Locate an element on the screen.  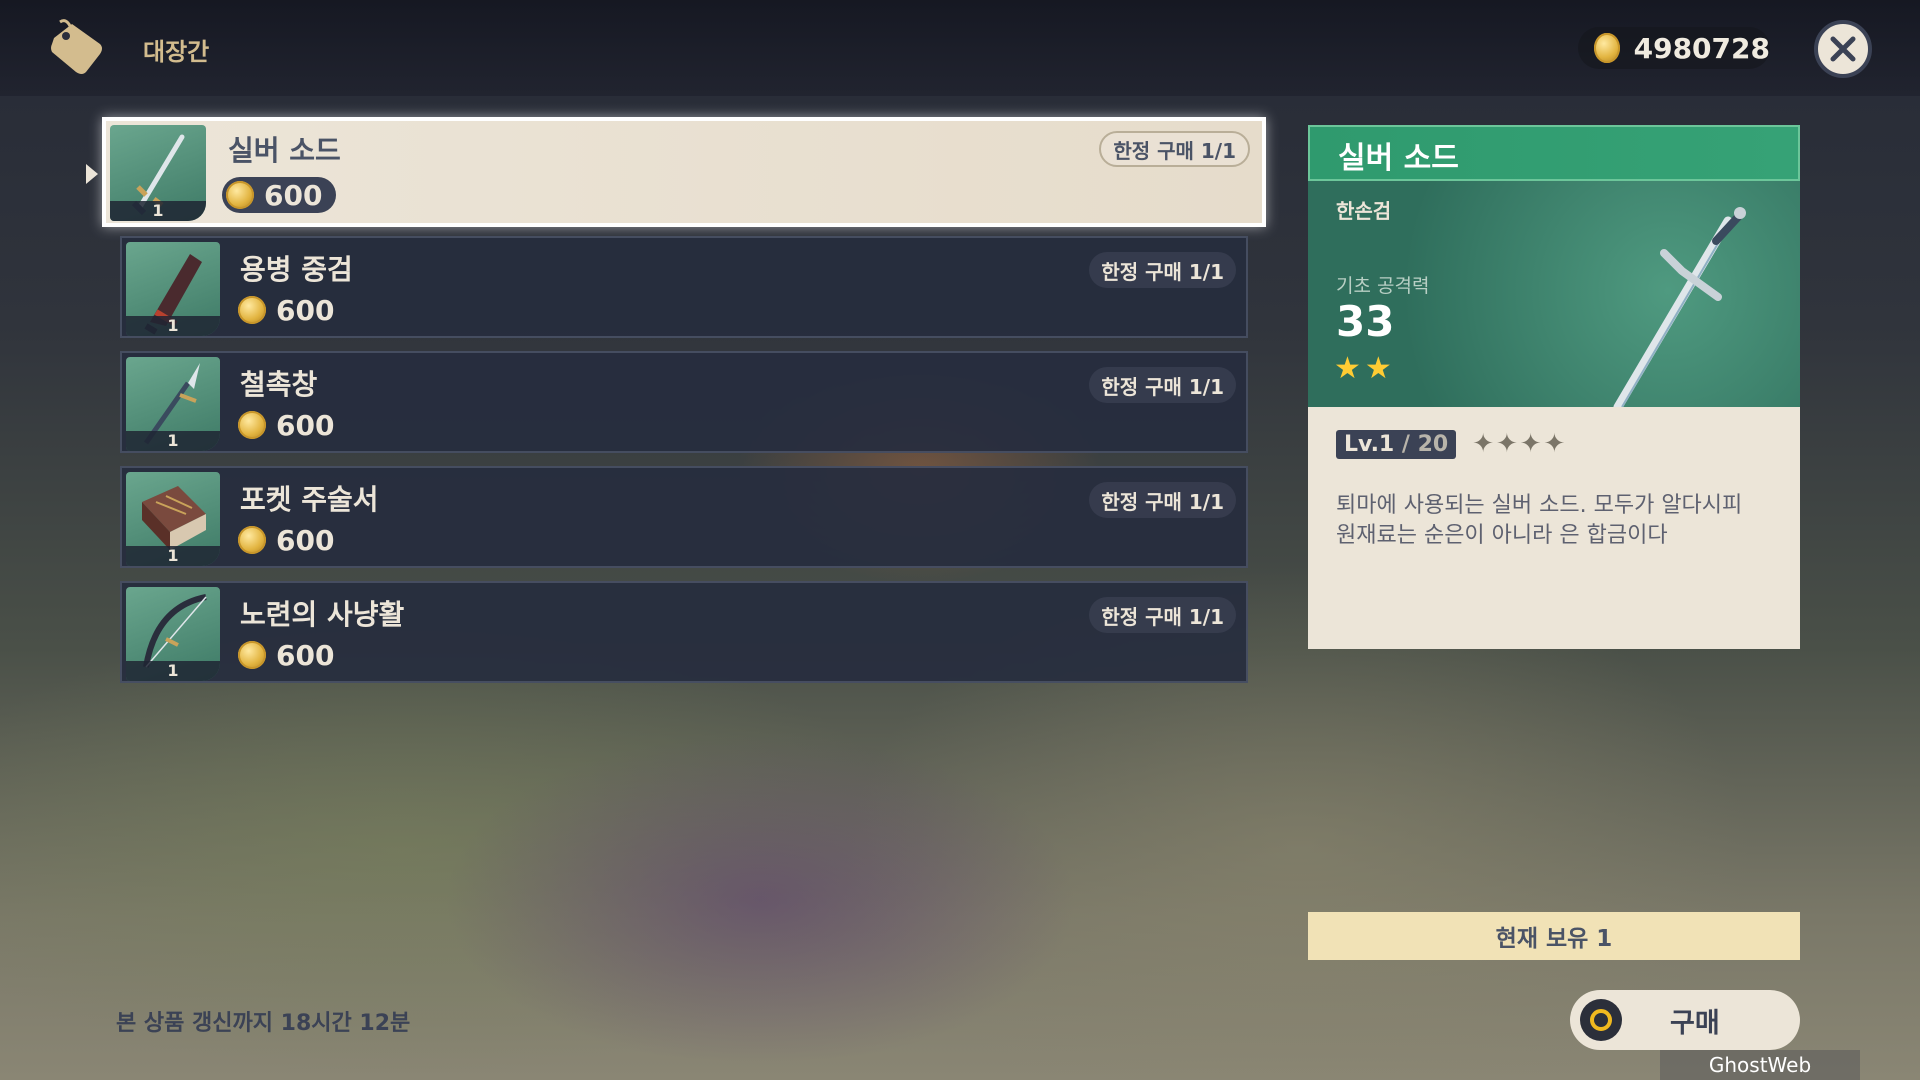
weapon-type: 한손검 is located at coordinates (1364, 211).